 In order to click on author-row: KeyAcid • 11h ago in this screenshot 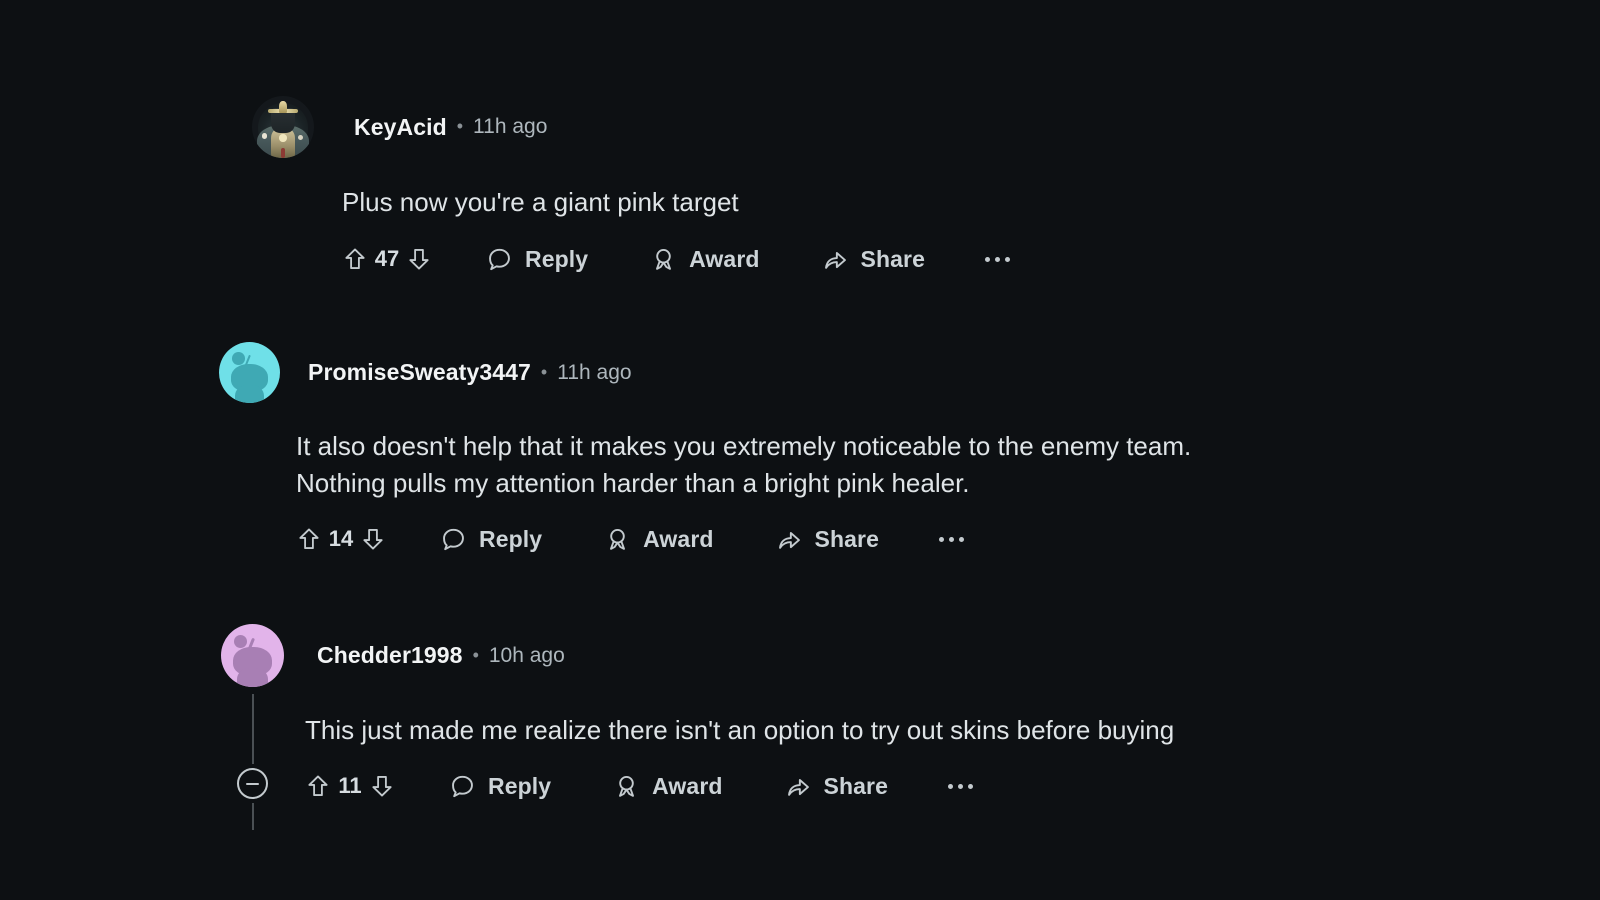, I will do `click(450, 127)`.